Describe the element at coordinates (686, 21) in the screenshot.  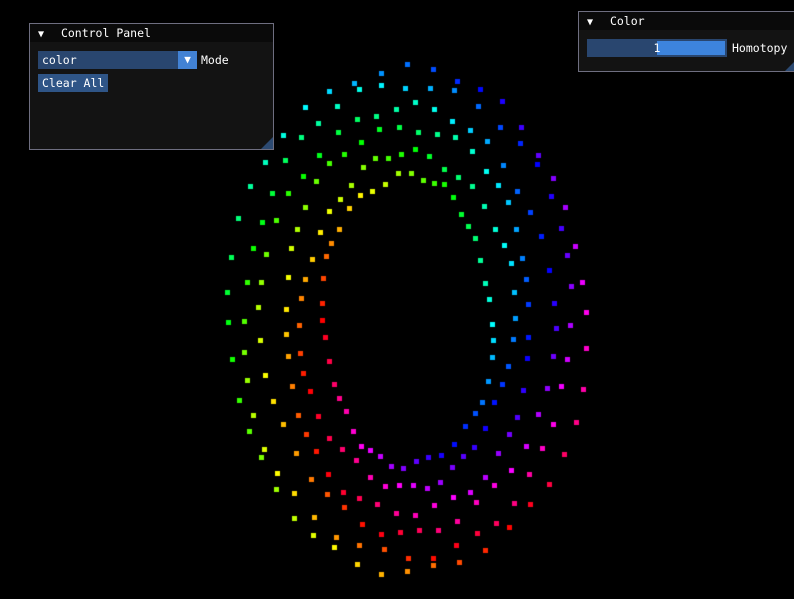
I see `color-panel-titlebar: ▼ Color` at that location.